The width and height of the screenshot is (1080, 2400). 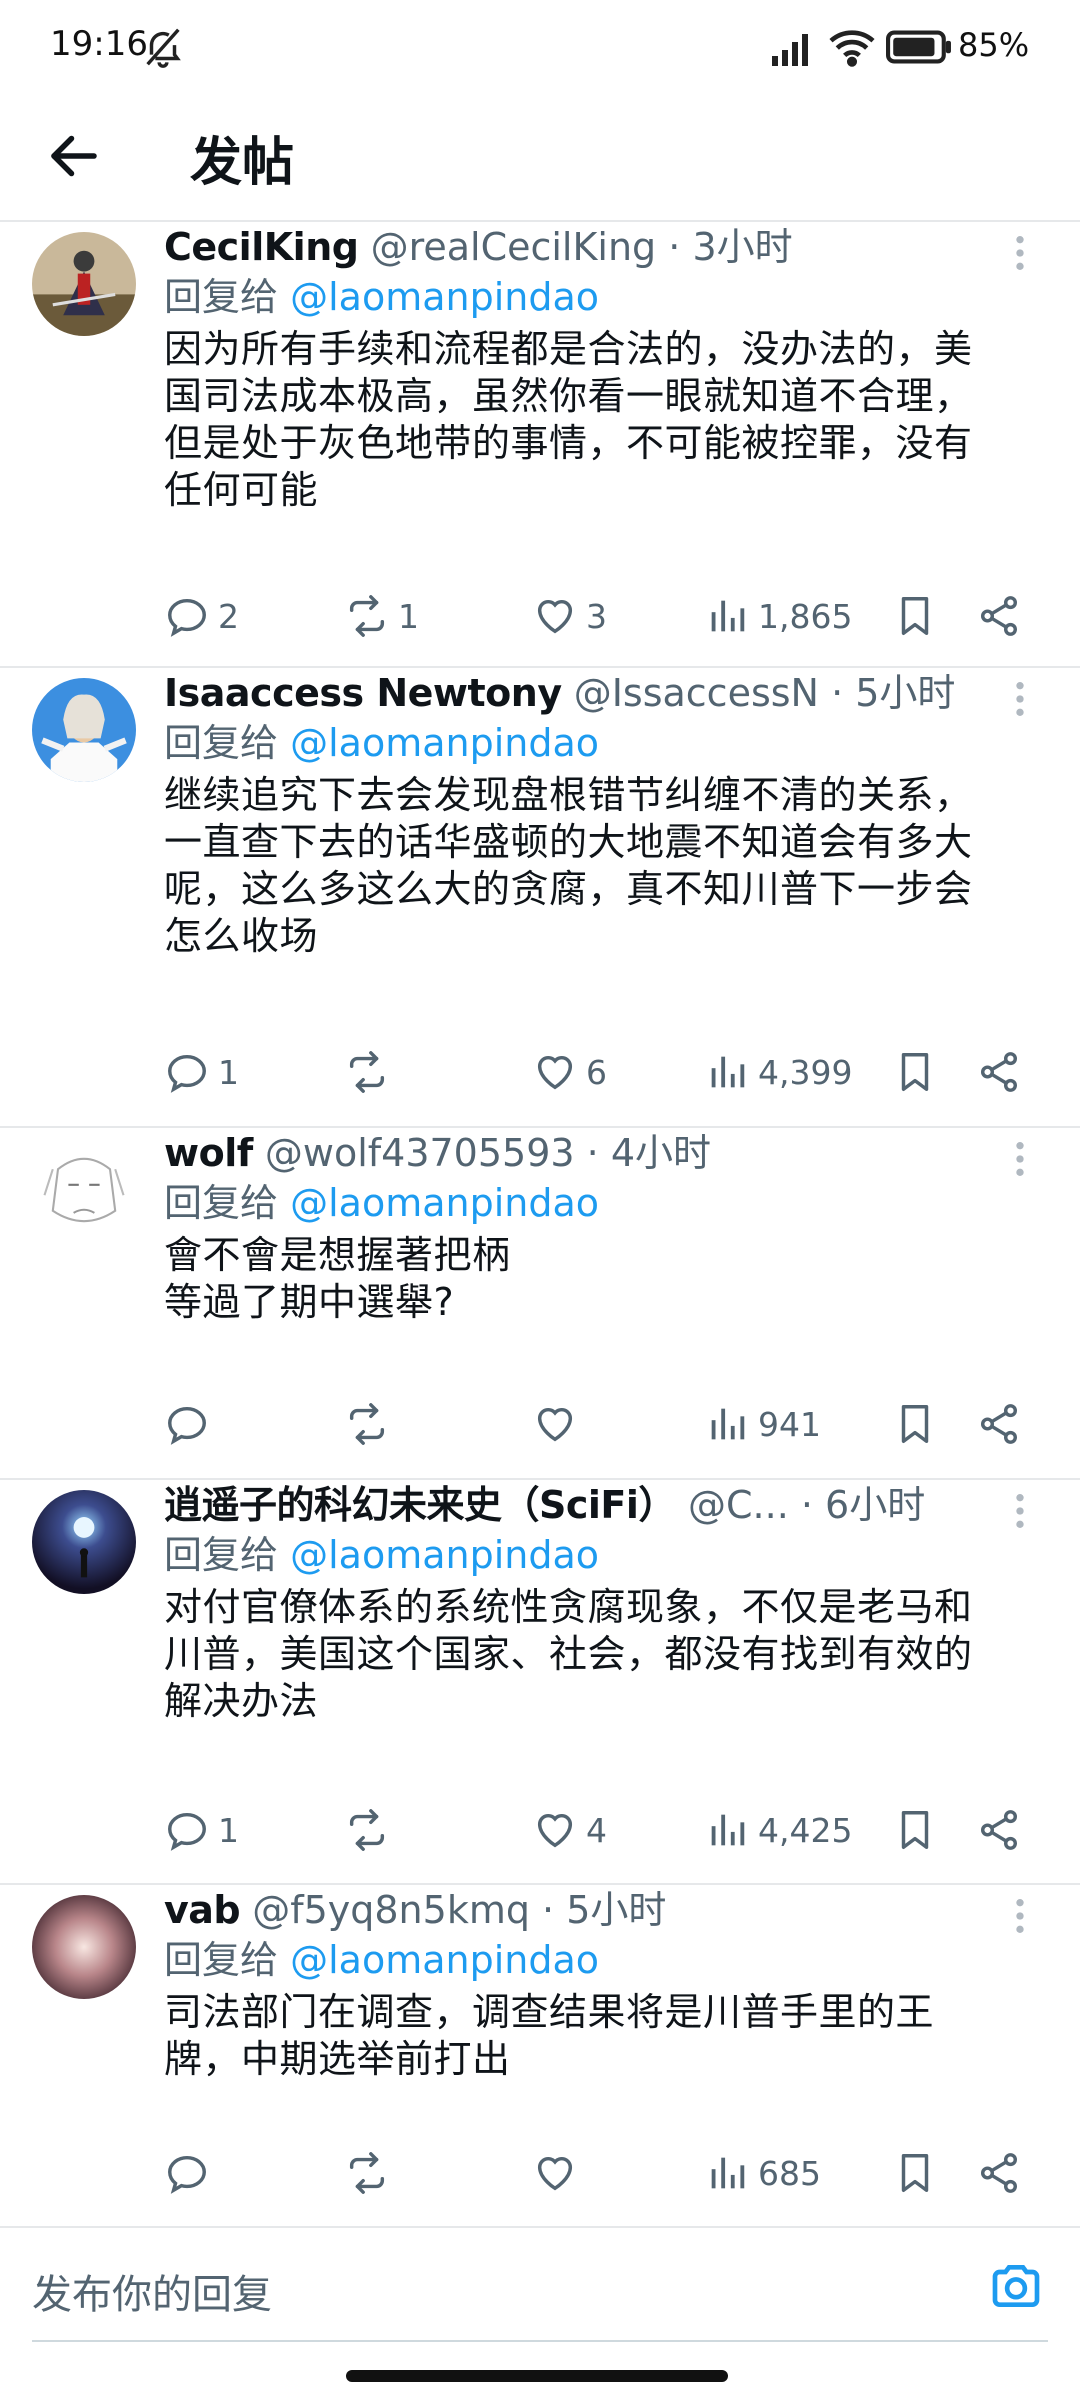 I want to click on tweet-text: 會不會是想握著把柄 等過了期中選舉?, so click(x=337, y=1278).